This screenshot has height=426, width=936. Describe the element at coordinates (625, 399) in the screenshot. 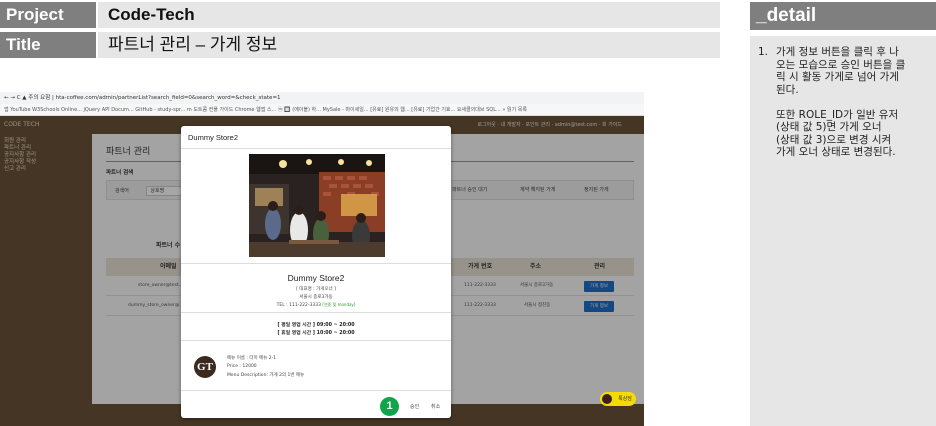

I see `kakao-label: 톡상담` at that location.